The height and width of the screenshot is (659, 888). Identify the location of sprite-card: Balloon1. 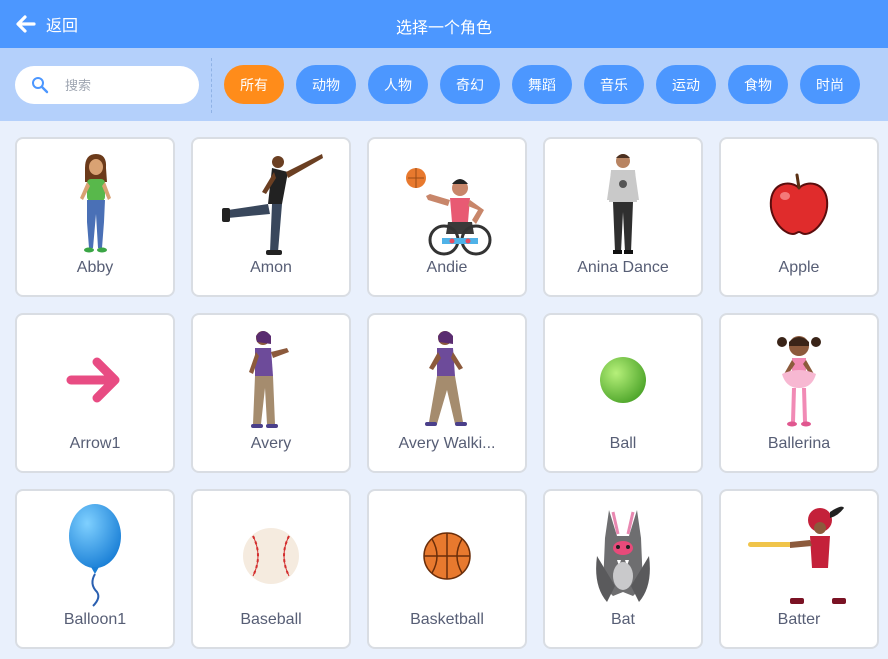
(95, 569).